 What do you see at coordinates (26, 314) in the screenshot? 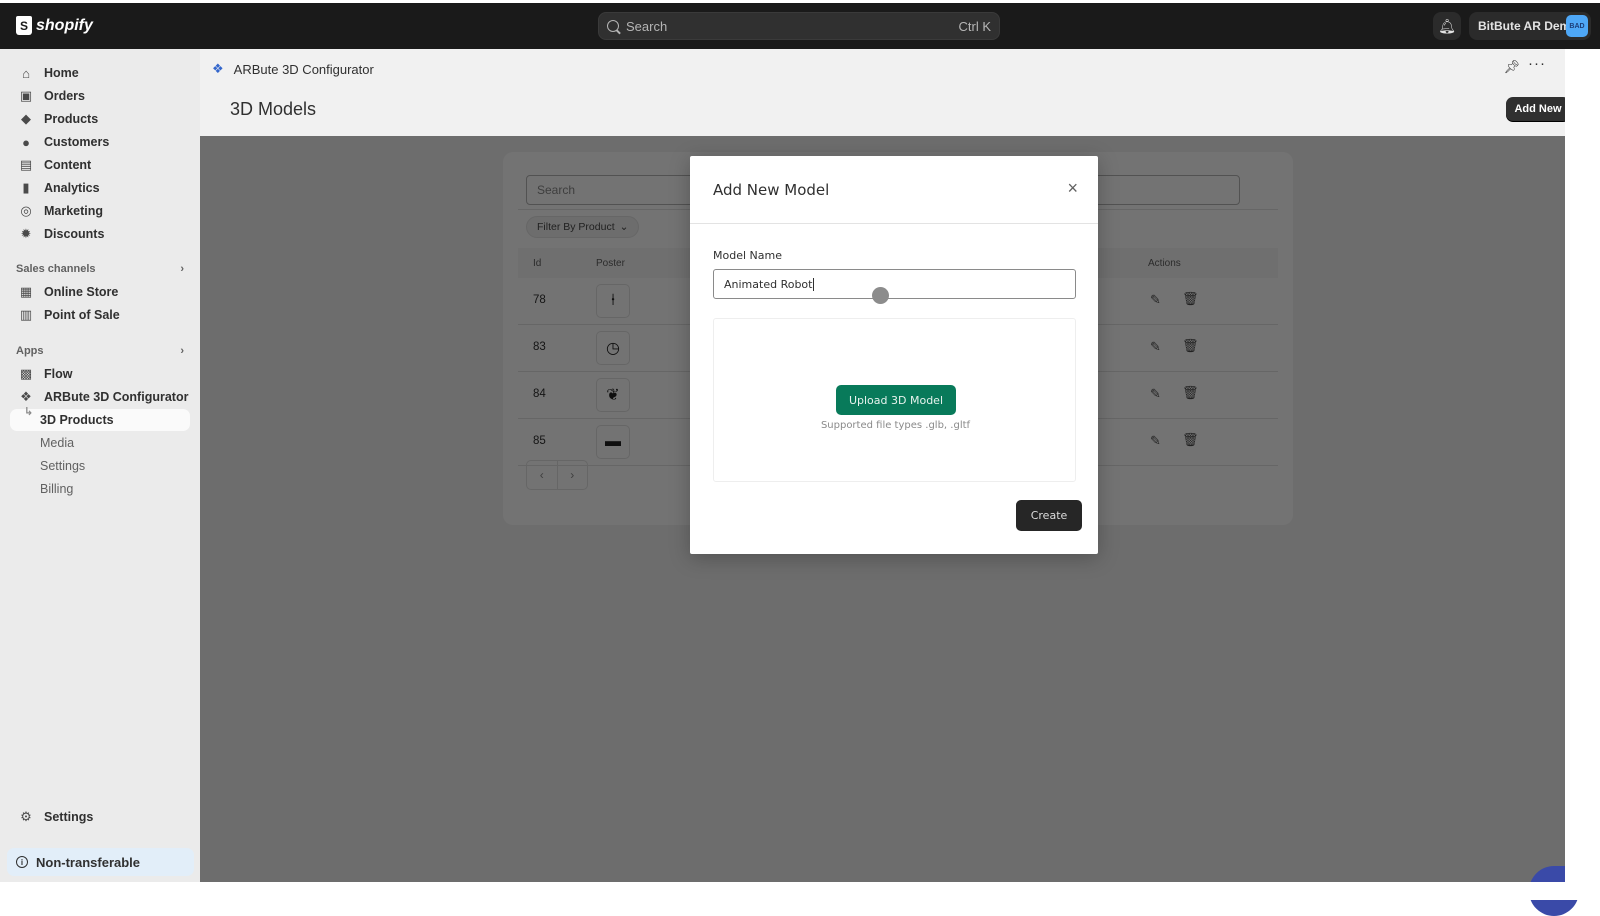
I see `pos-icon: ▥` at bounding box center [26, 314].